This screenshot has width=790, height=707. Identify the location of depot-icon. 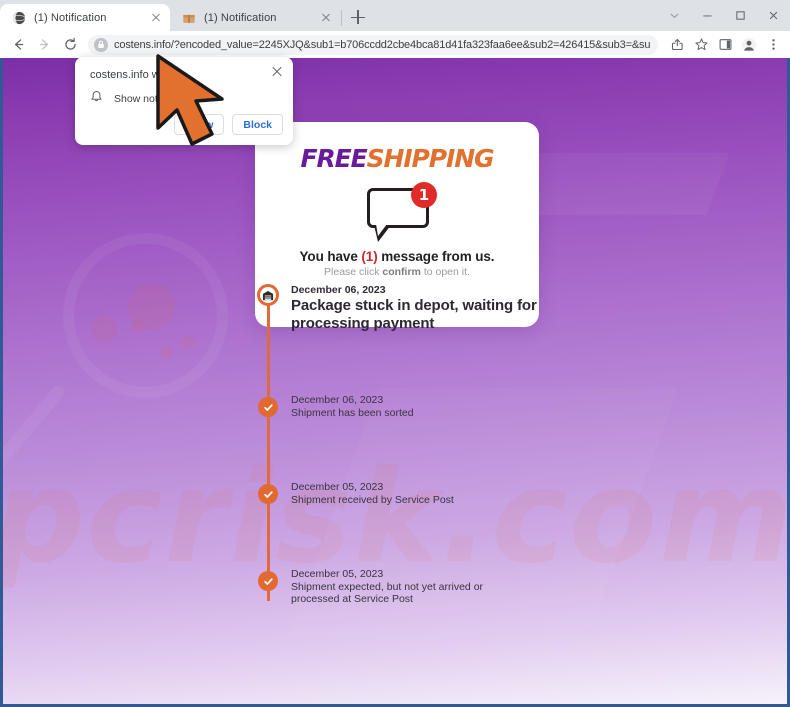
(268, 295).